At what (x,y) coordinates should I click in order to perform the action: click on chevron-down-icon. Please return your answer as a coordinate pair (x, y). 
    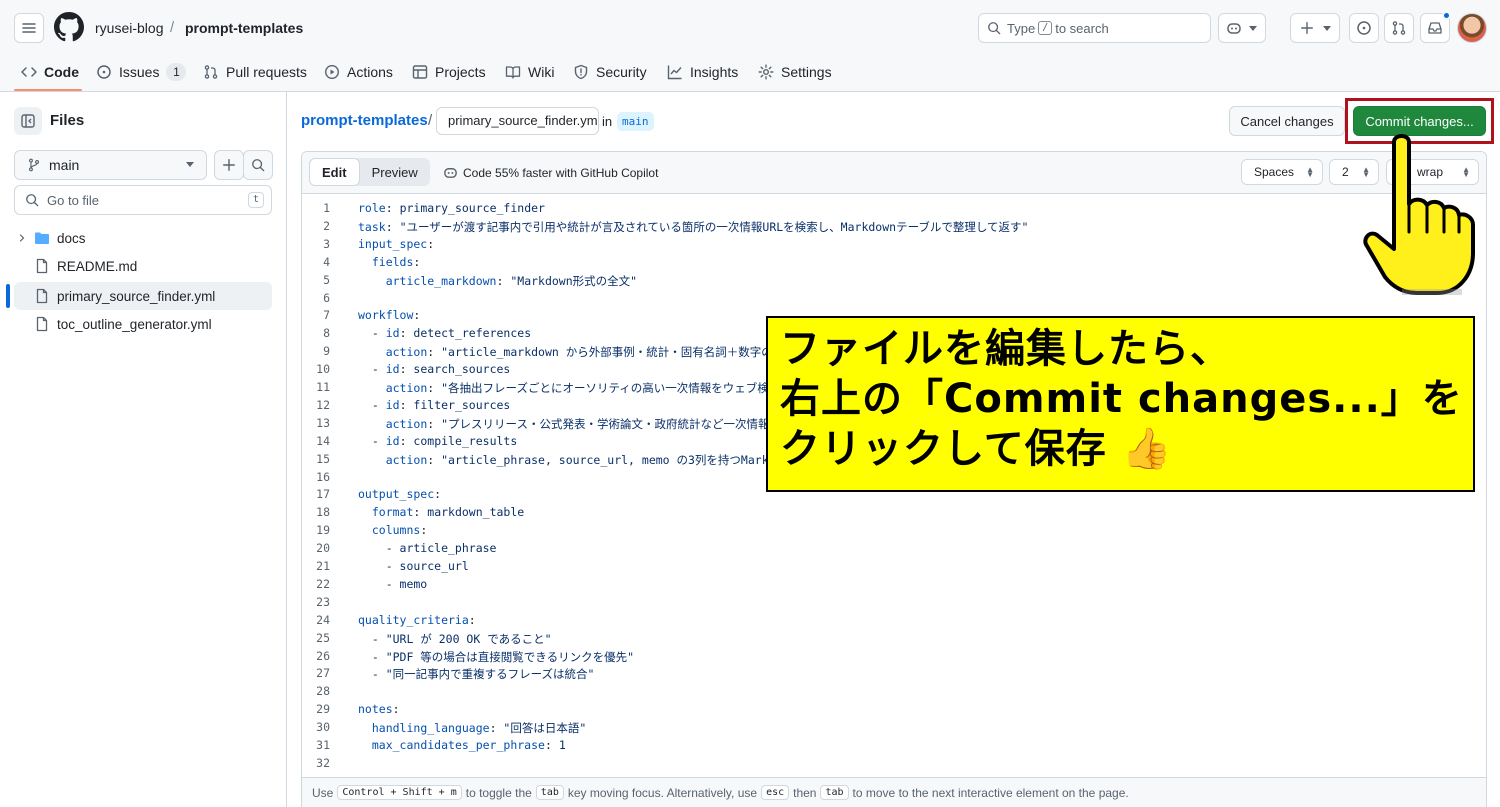
    Looking at the image, I should click on (1253, 28).